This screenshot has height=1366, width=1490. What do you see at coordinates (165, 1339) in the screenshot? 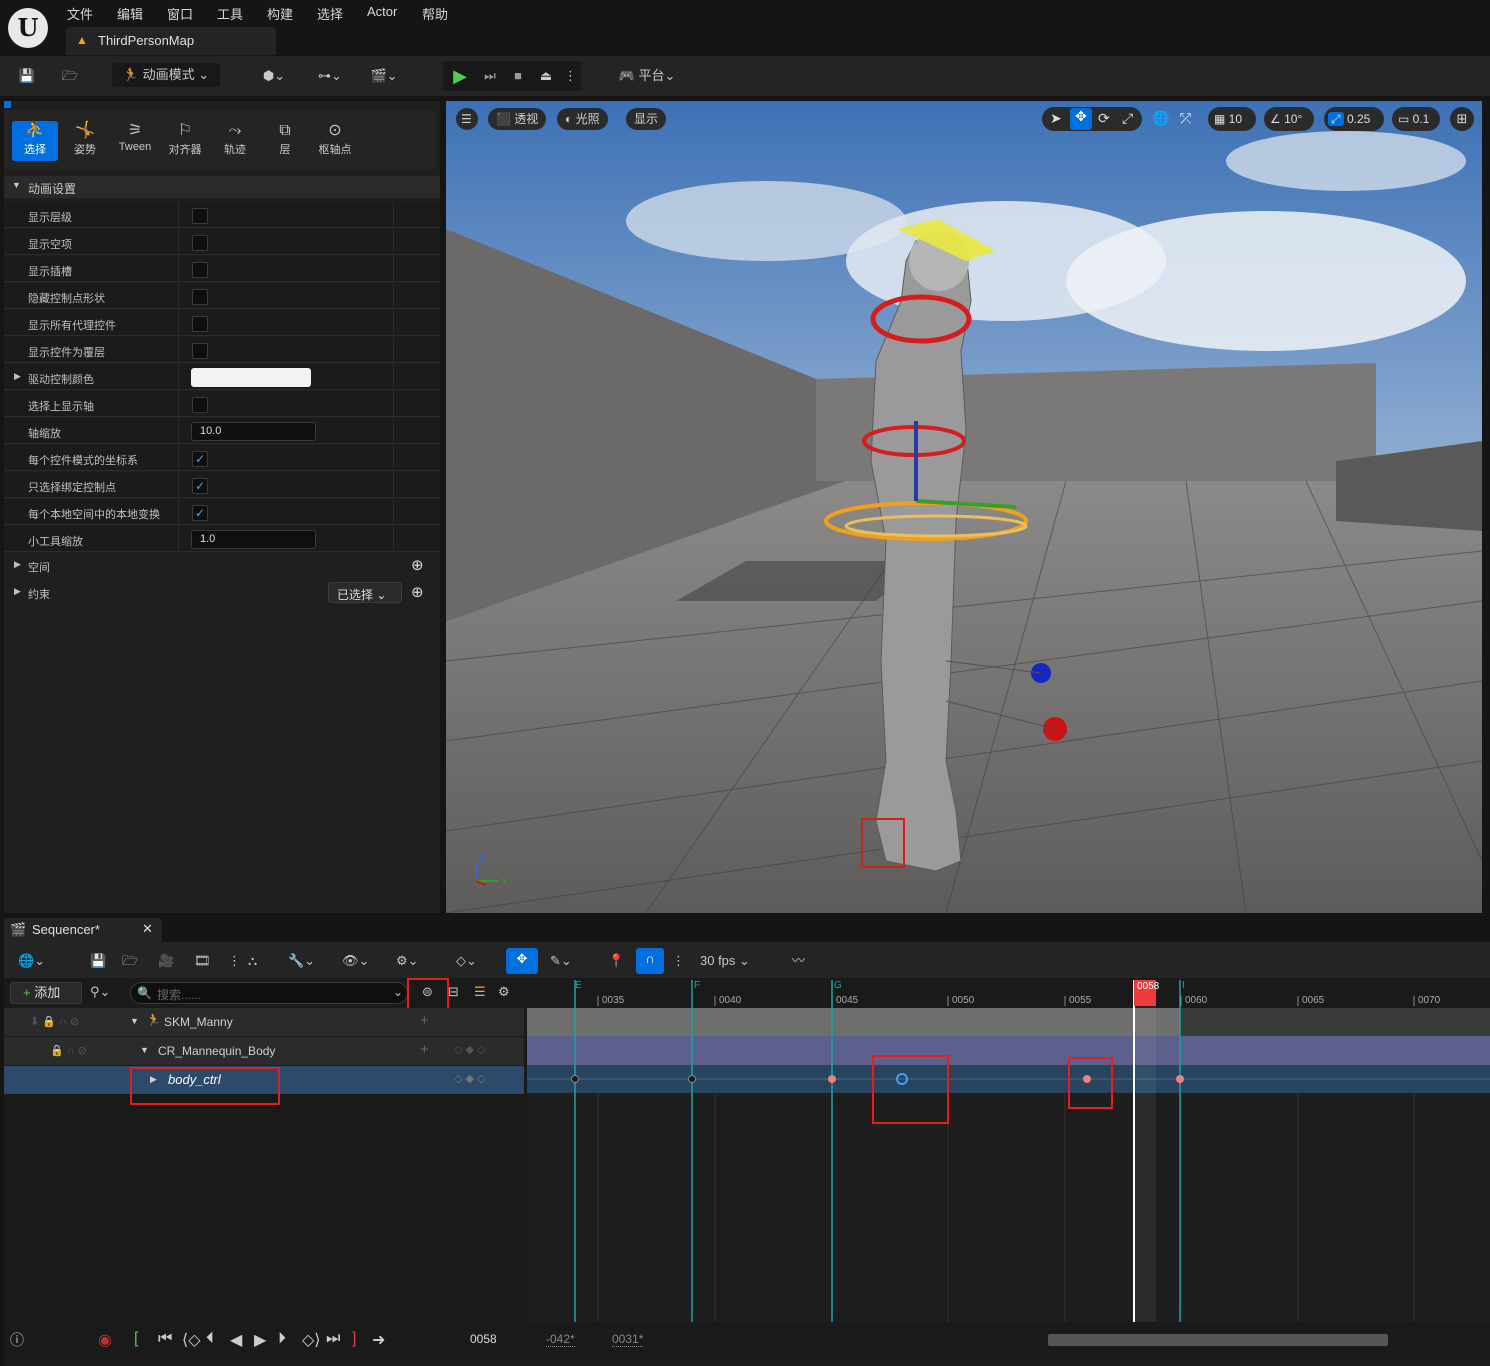
I see `to-start-icon: ⏮` at bounding box center [165, 1339].